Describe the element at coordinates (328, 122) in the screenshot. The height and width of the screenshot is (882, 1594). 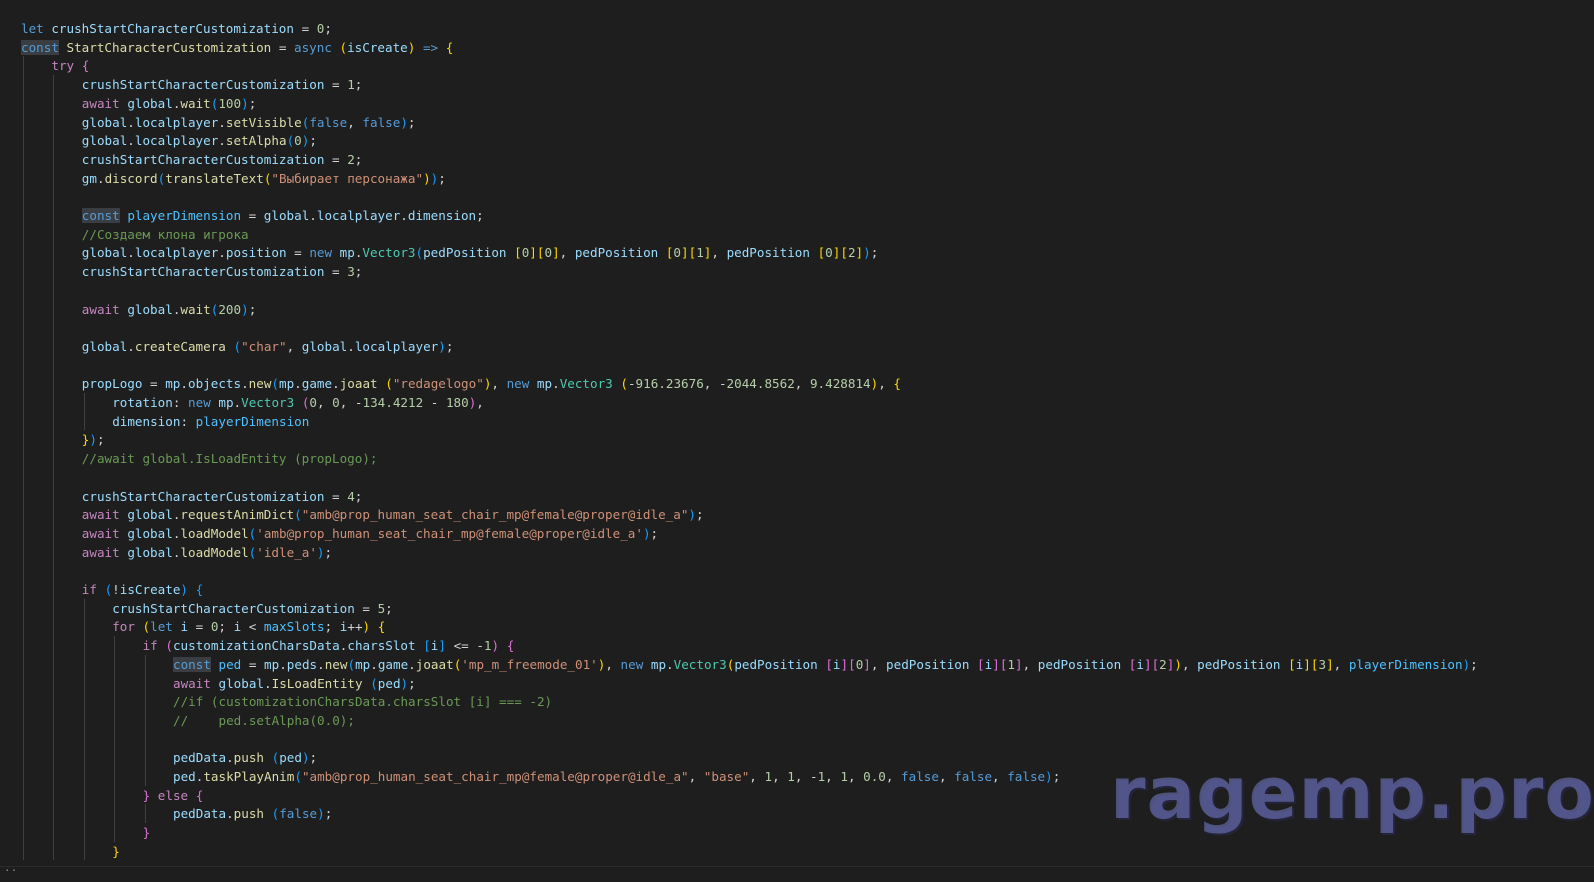
I see `code-token: false` at that location.